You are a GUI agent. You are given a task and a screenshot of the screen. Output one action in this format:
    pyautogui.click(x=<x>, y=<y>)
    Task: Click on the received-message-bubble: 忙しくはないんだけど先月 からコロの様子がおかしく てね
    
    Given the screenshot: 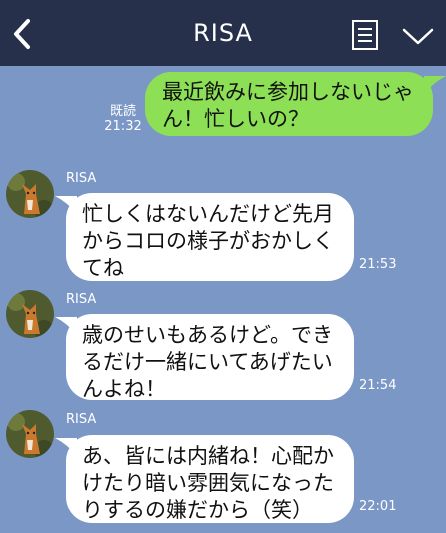 What is the action you would take?
    pyautogui.click(x=210, y=237)
    